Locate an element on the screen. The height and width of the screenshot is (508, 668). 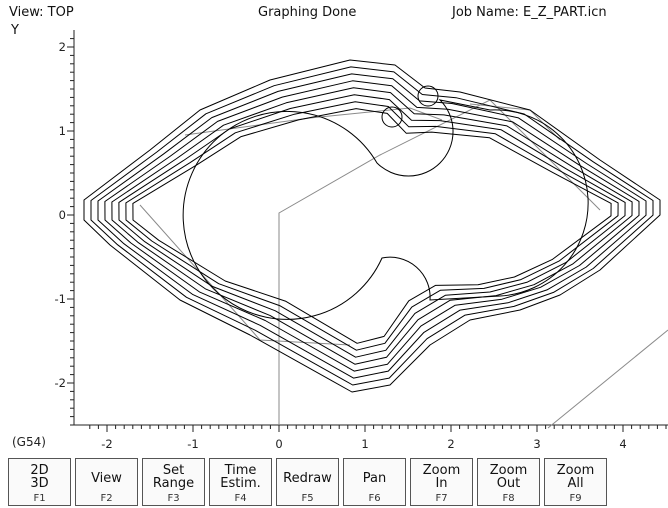
fkey-f3: Set Range F3 is located at coordinates (173, 482).